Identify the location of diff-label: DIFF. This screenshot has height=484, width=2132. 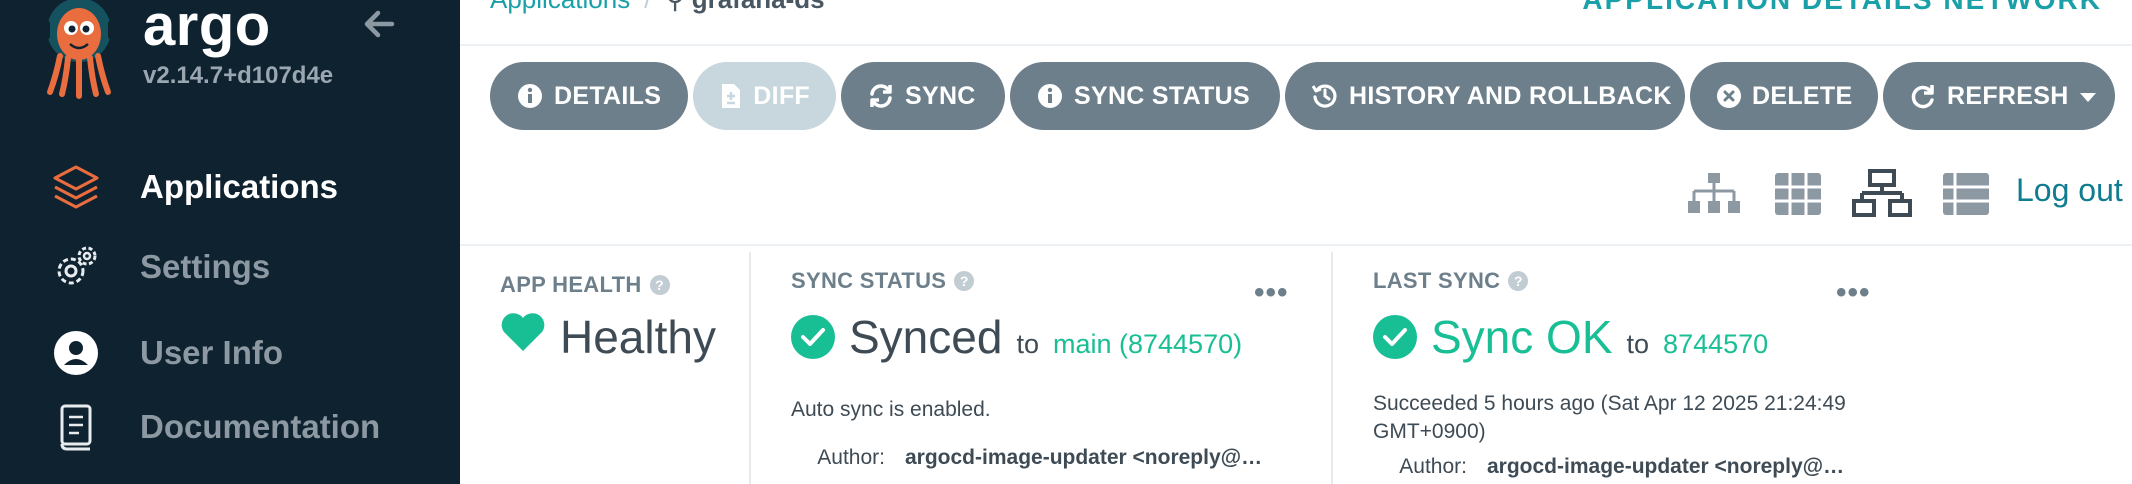
(781, 95).